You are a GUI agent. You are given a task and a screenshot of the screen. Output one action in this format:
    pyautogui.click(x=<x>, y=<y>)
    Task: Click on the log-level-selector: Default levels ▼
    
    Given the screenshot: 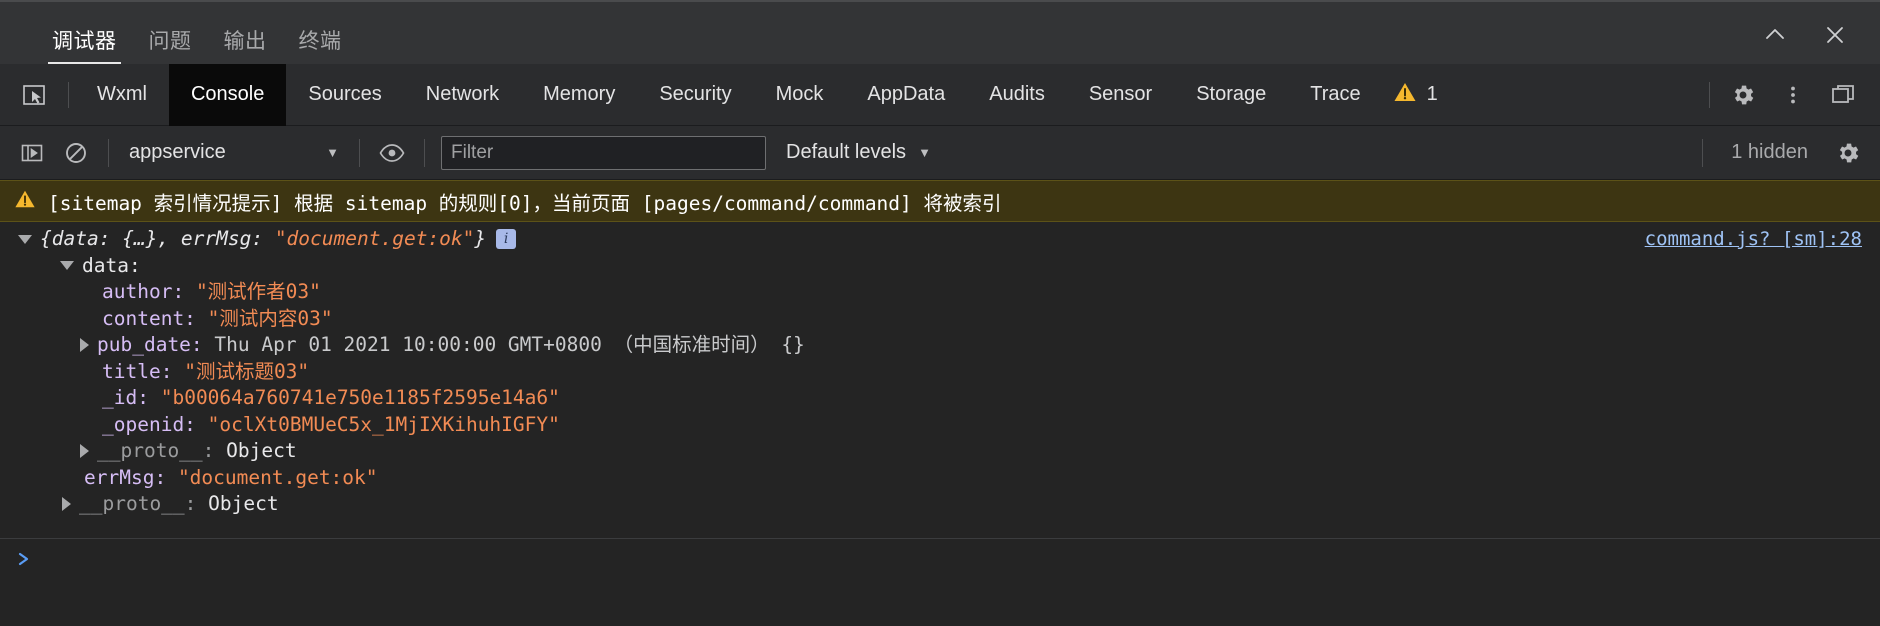 What is the action you would take?
    pyautogui.click(x=858, y=152)
    